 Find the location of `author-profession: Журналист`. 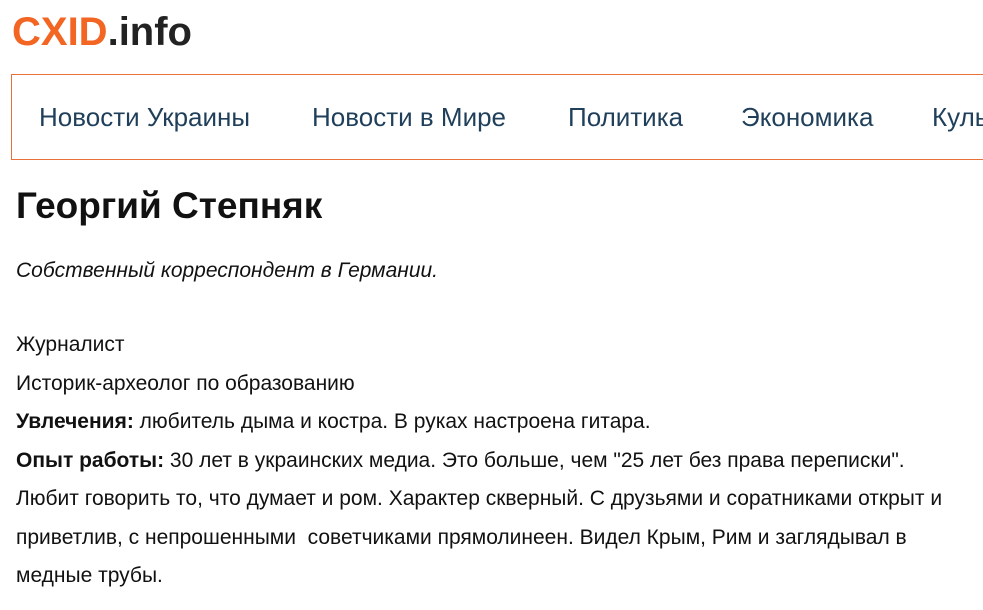

author-profession: Журналист is located at coordinates (70, 344).